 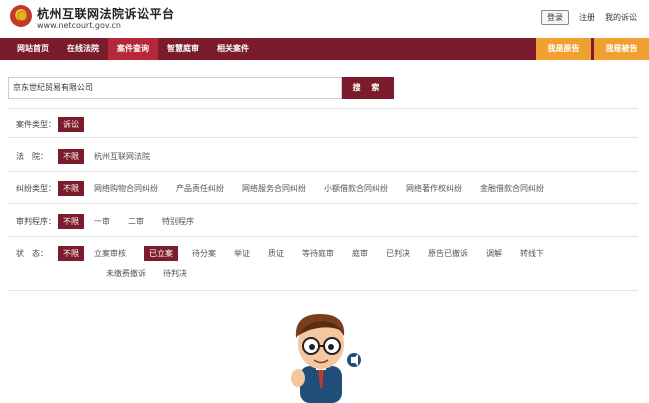 What do you see at coordinates (621, 17) in the screenshot?
I see `my-litigation-link: 我的诉讼` at bounding box center [621, 17].